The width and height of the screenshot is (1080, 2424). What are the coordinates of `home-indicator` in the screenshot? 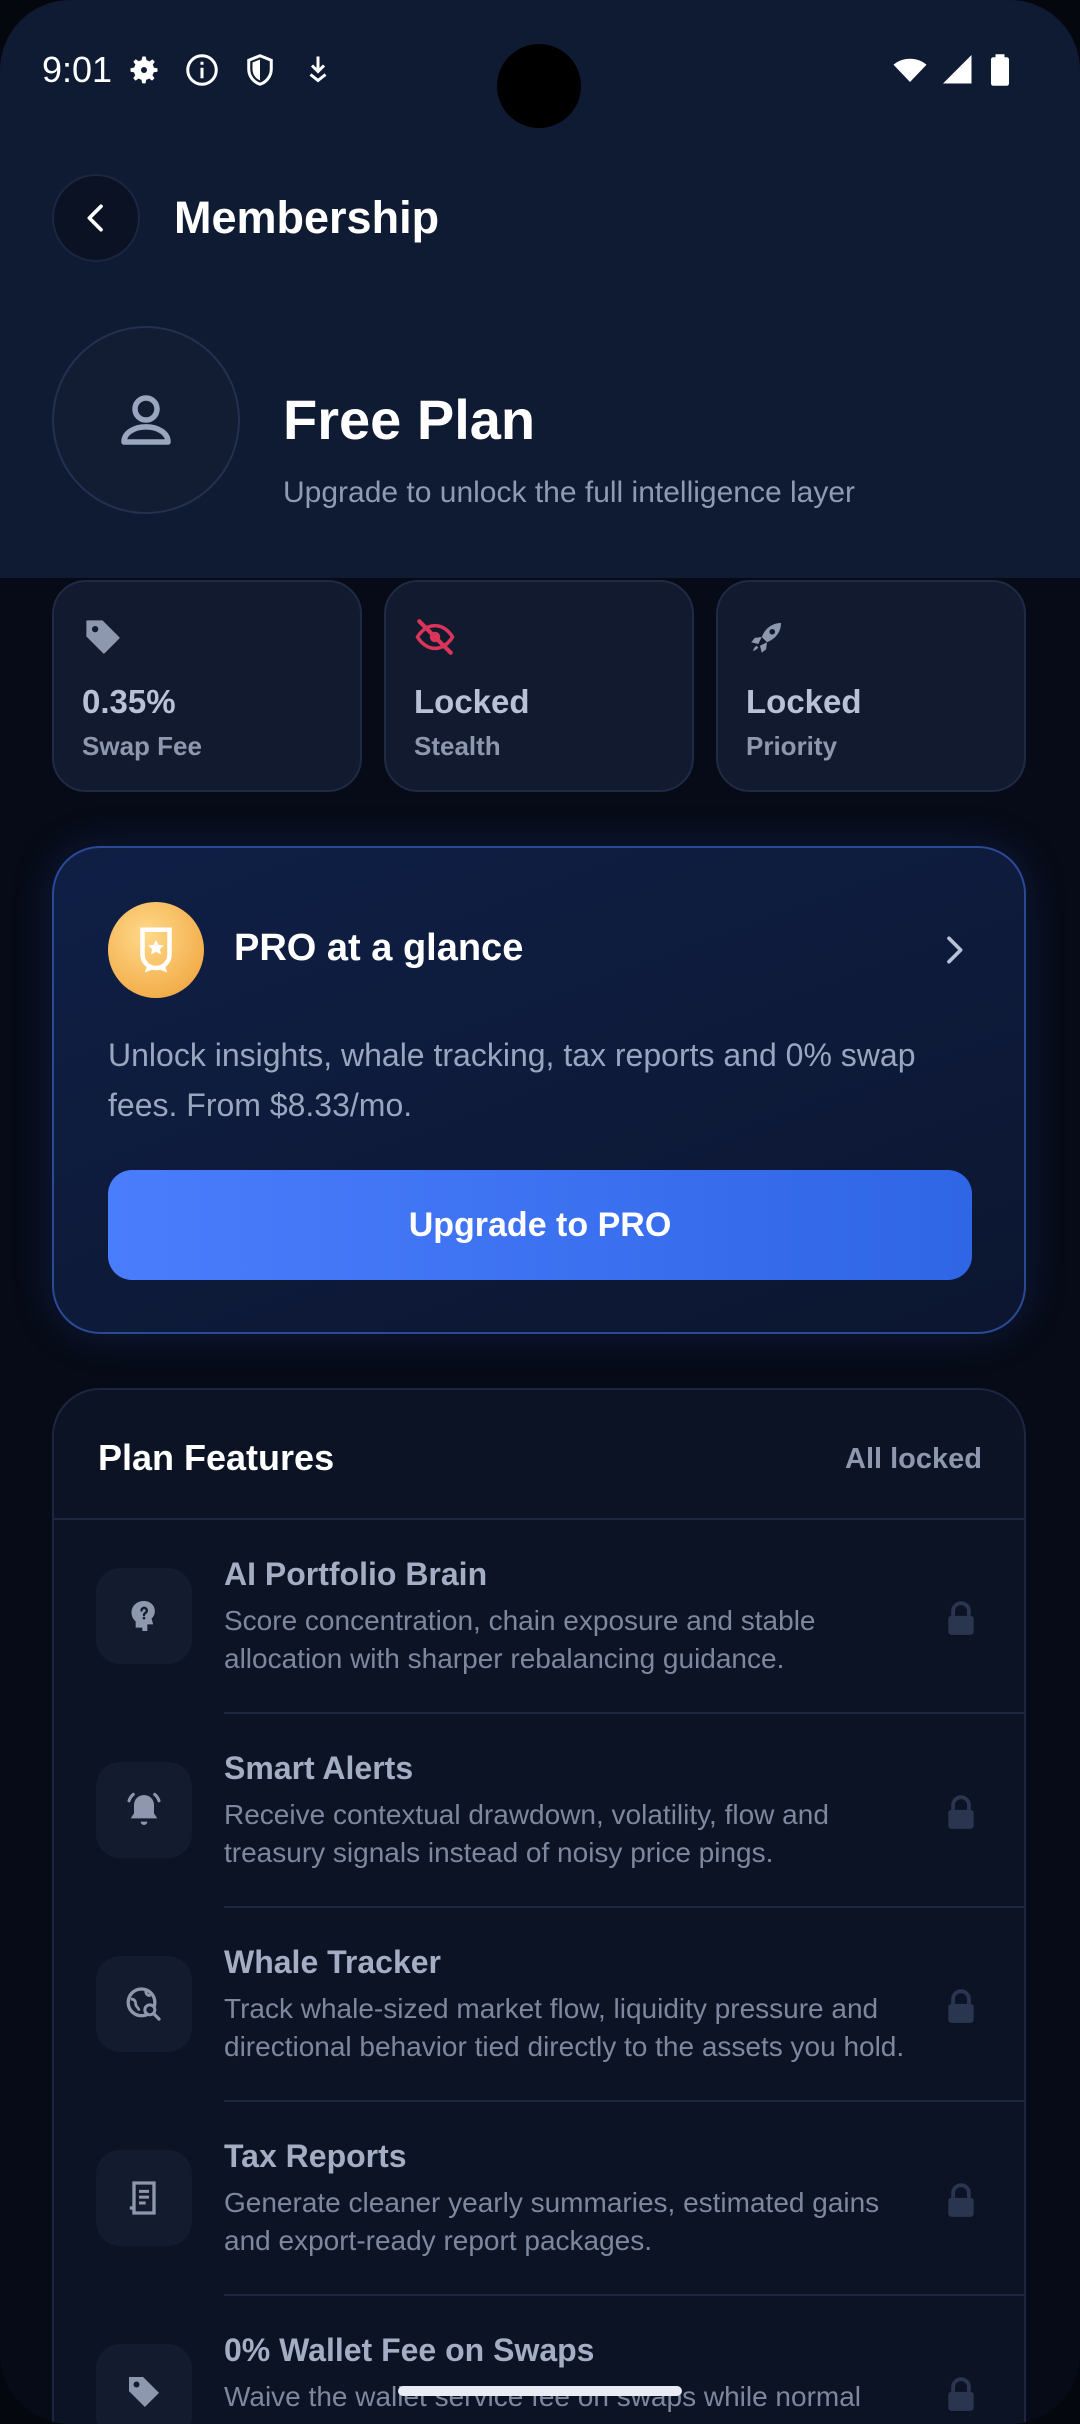 It's located at (540, 2391).